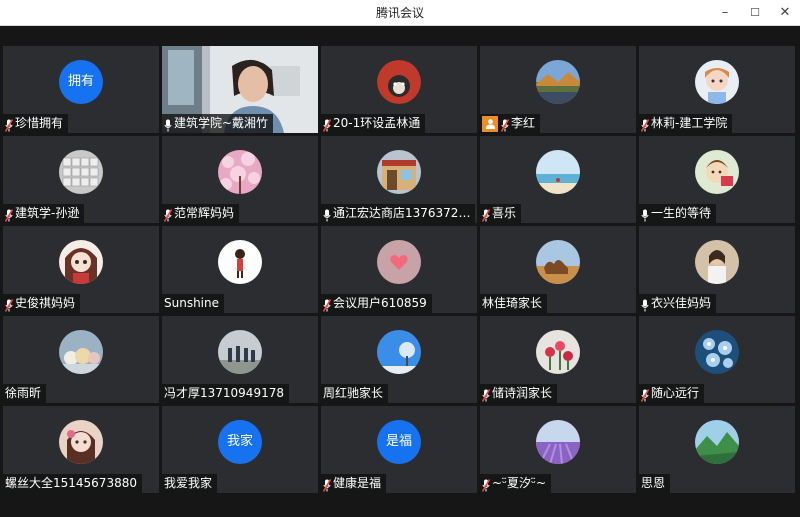 The image size is (800, 517). I want to click on participant-namebar: 冯才厚13710949178, so click(225, 393).